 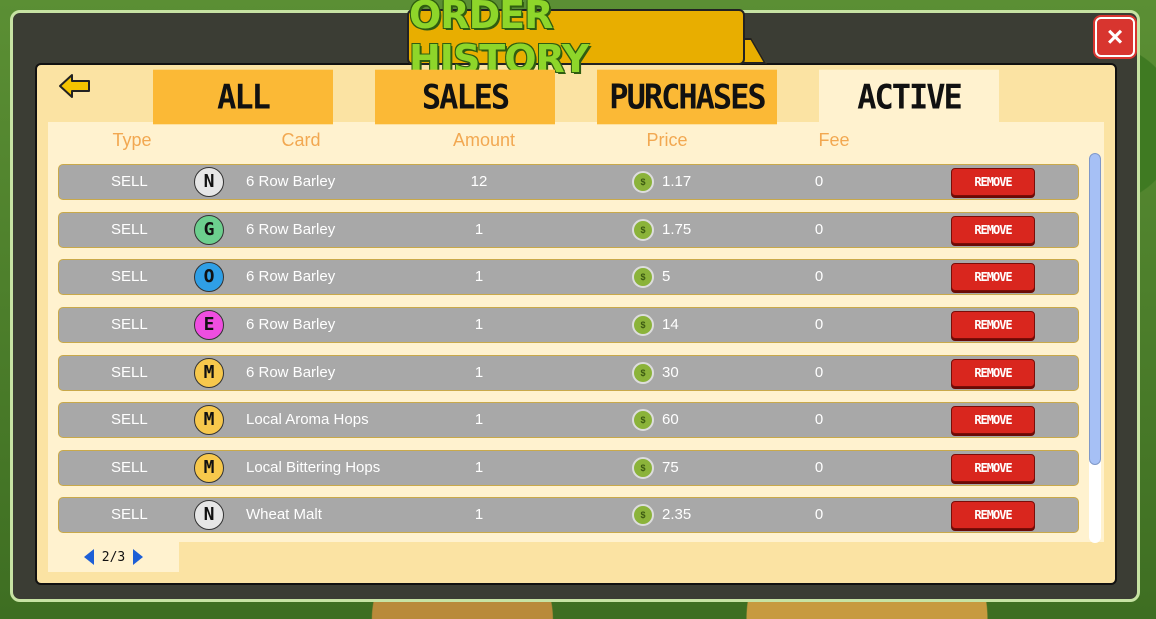 I want to click on rarity-badge: G, so click(x=209, y=230).